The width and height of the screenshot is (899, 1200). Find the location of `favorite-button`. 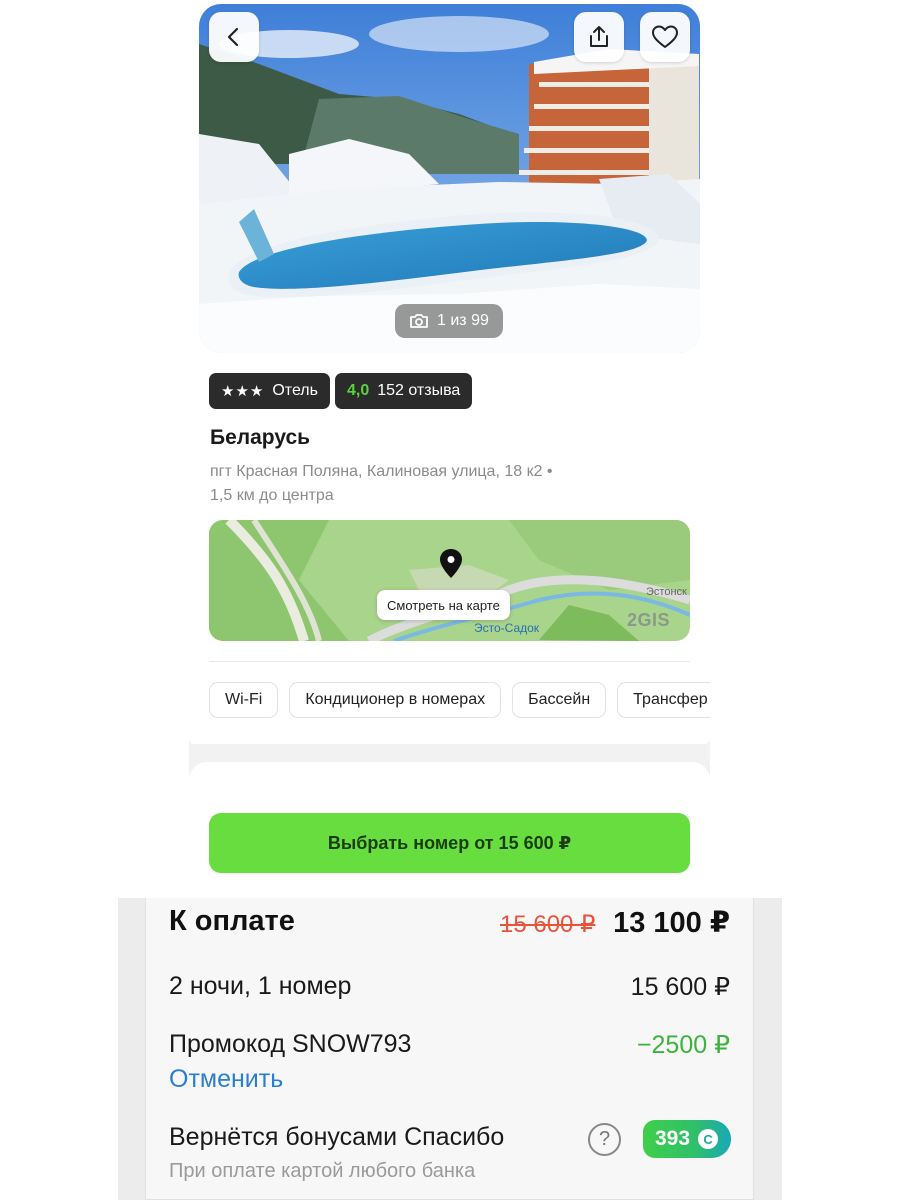

favorite-button is located at coordinates (665, 37).